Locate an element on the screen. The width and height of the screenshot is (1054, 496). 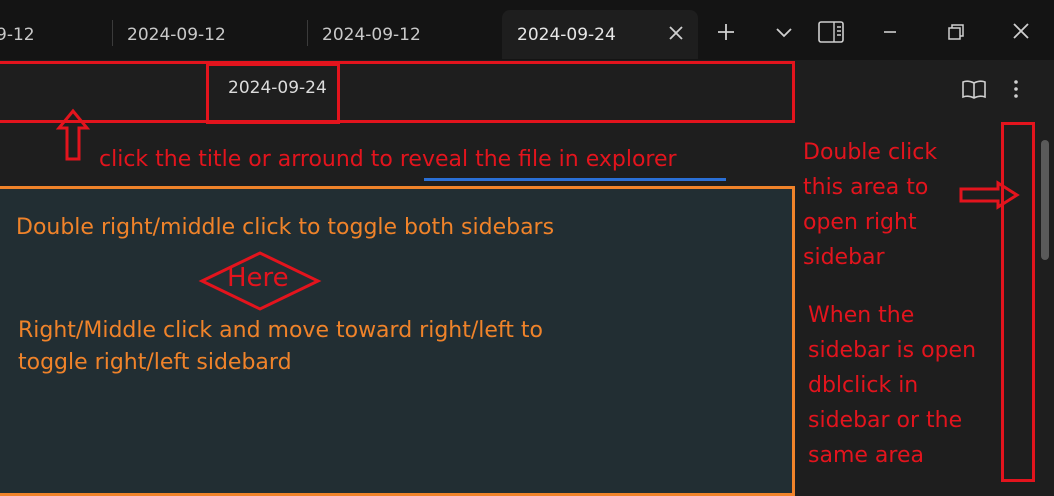
right-hint-line: open right is located at coordinates (860, 222).